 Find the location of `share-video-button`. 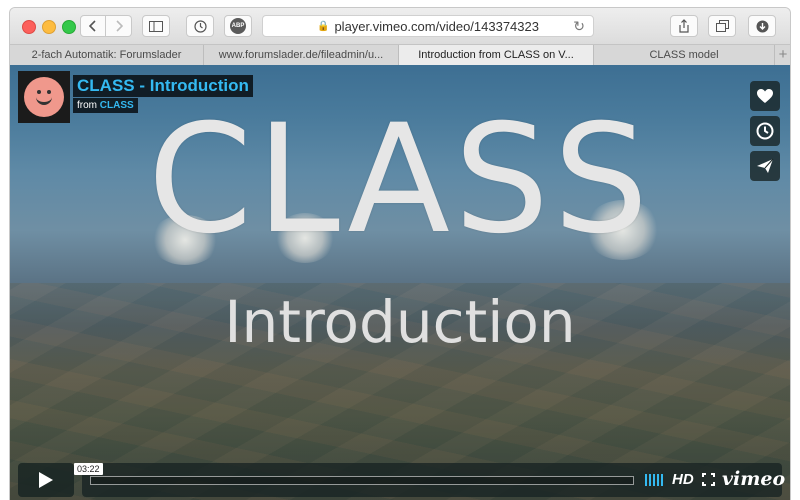

share-video-button is located at coordinates (765, 166).